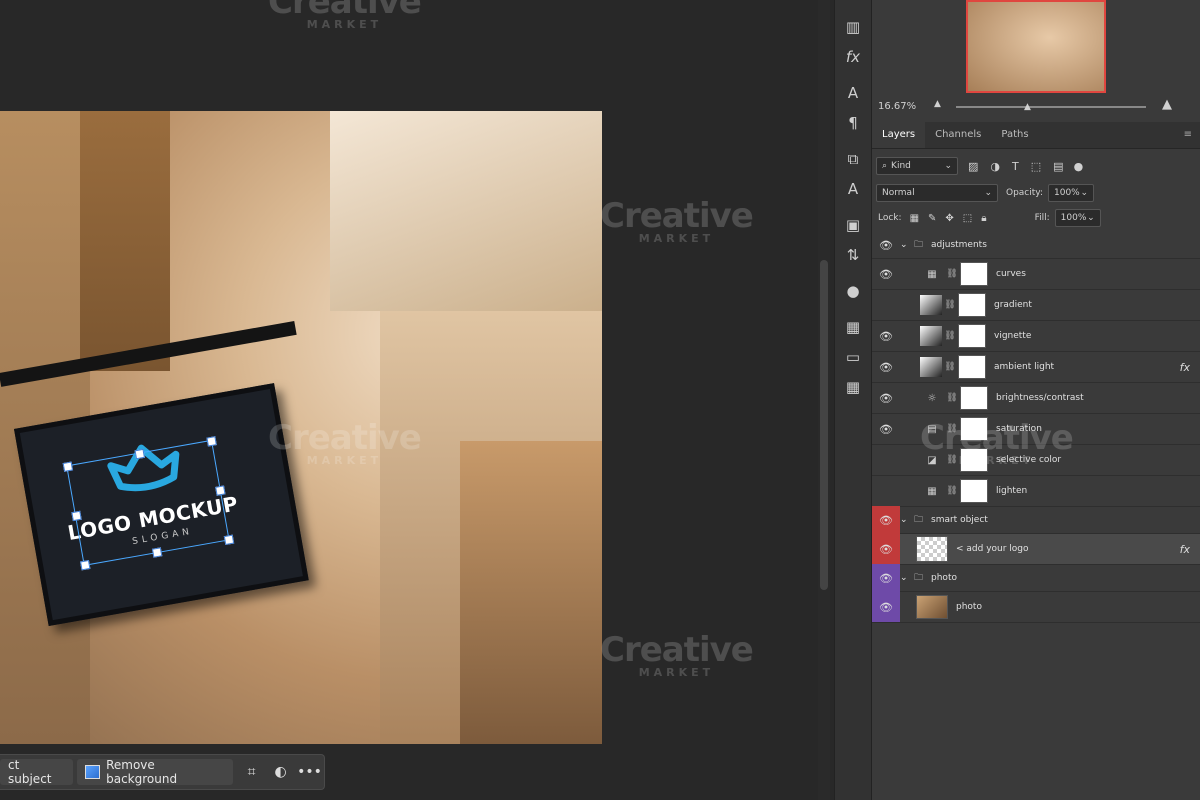 The image size is (1200, 800). What do you see at coordinates (155, 772) in the screenshot?
I see `remove-background-button: Remove background` at bounding box center [155, 772].